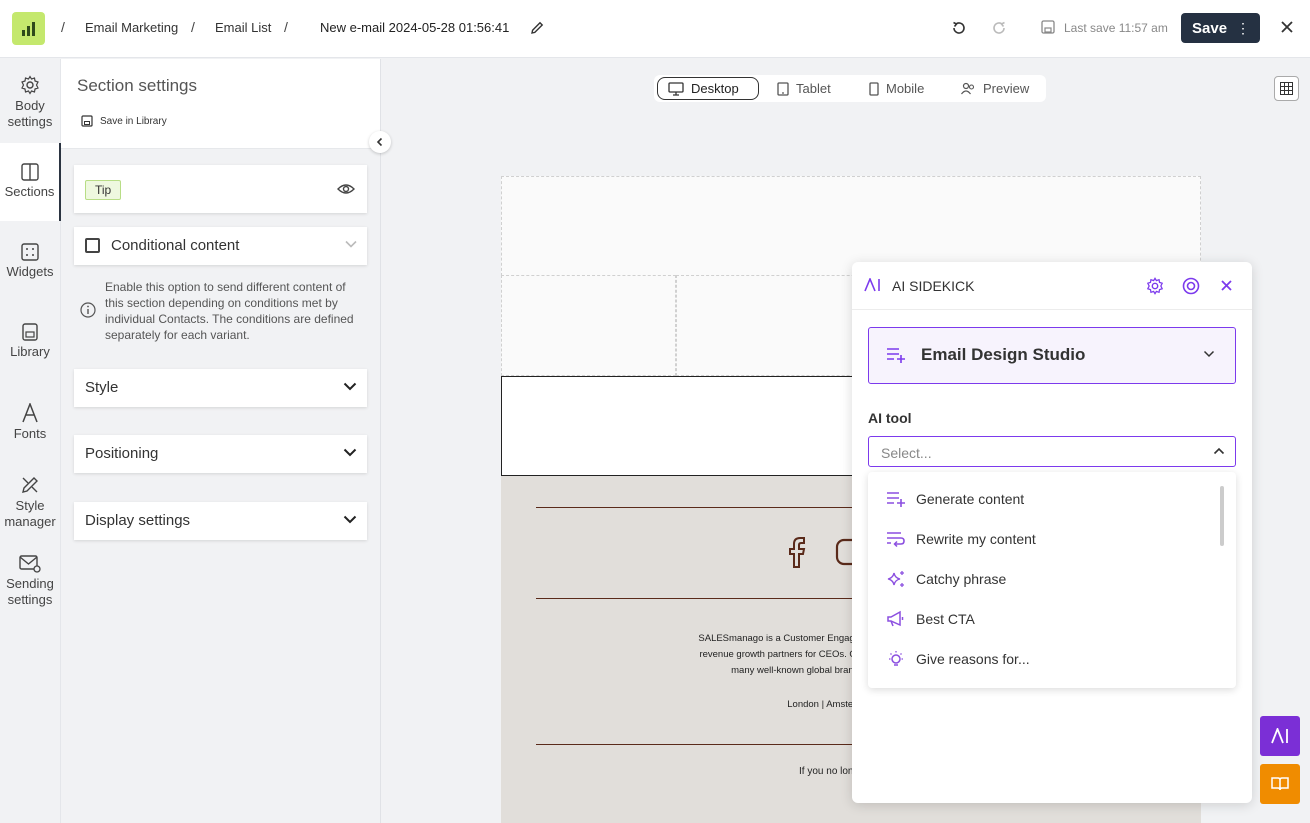 The height and width of the screenshot is (823, 1310). I want to click on widgets-icon, so click(30, 252).